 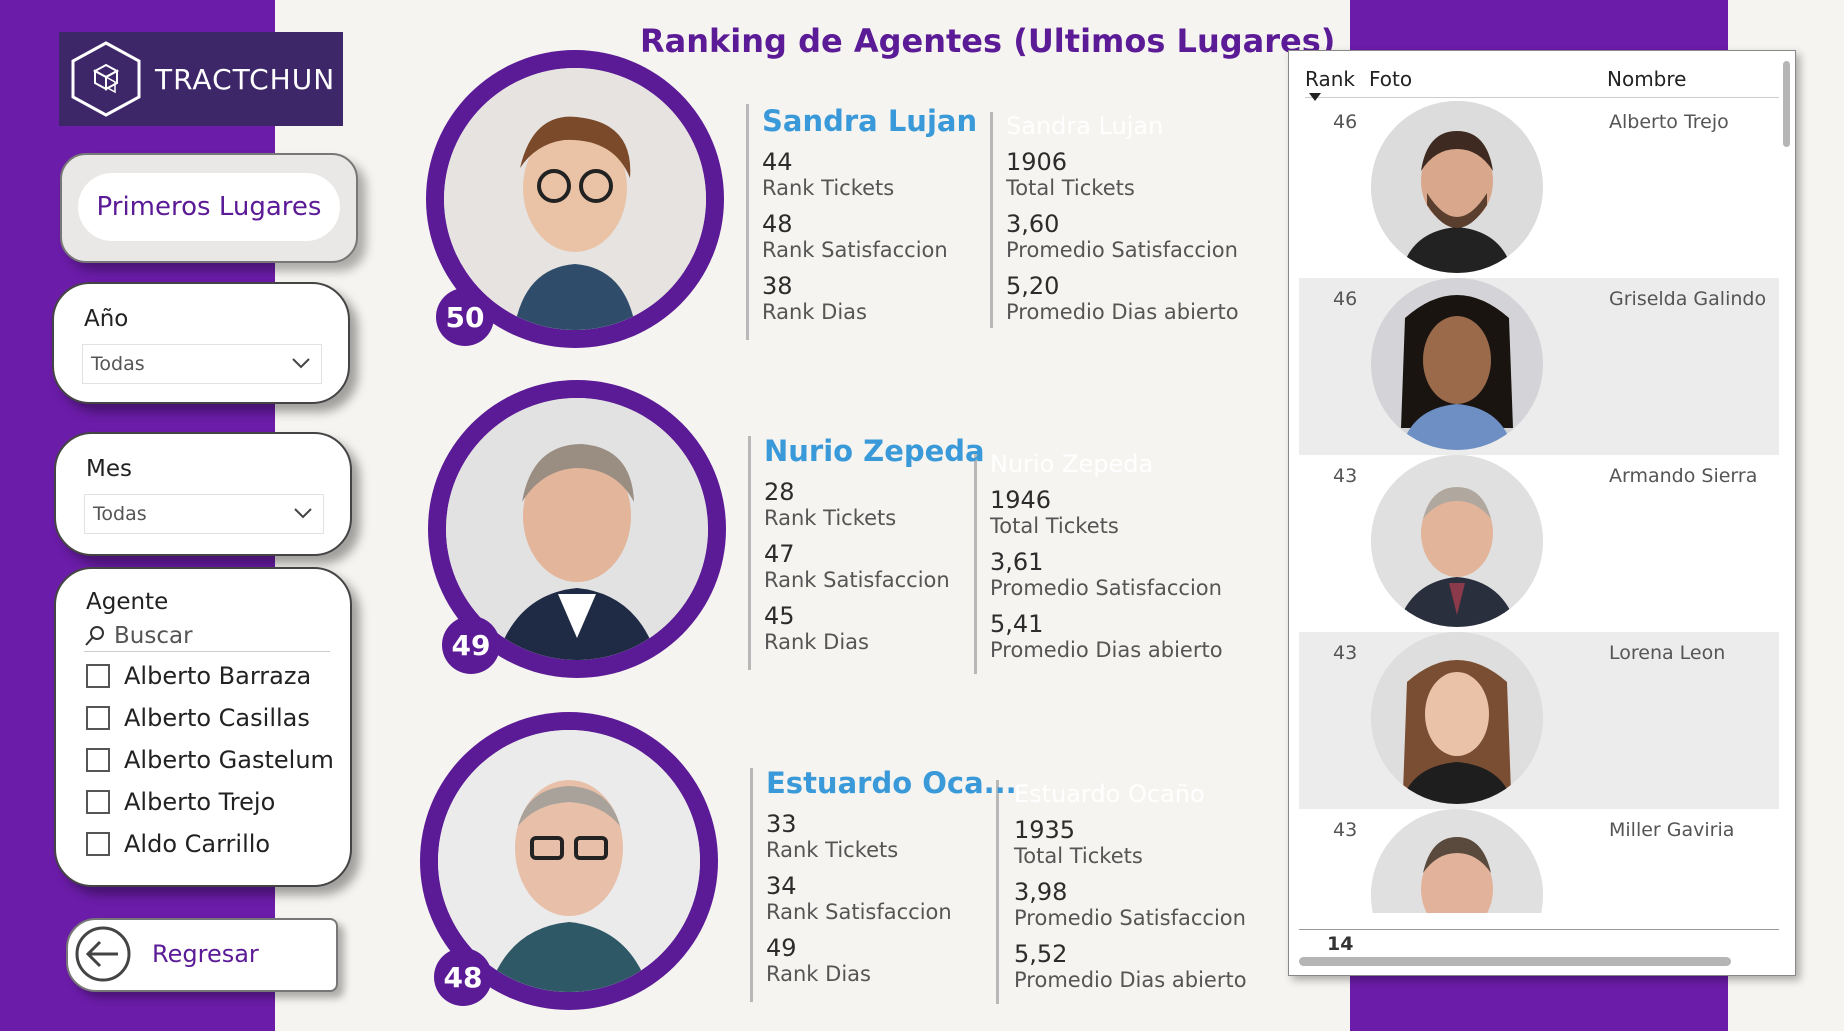 What do you see at coordinates (118, 364) in the screenshot?
I see `year-dropdown-value: Todas` at bounding box center [118, 364].